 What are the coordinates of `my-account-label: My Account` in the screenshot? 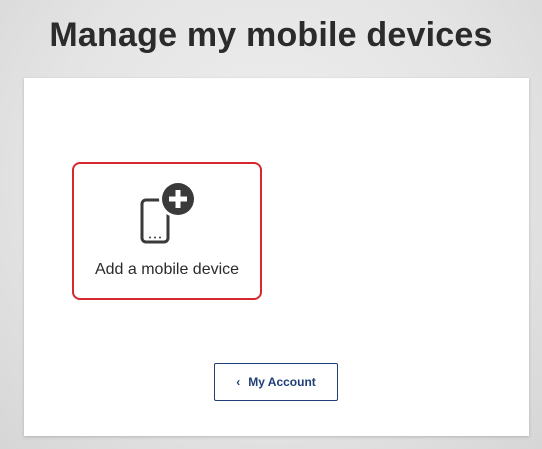 It's located at (282, 382).